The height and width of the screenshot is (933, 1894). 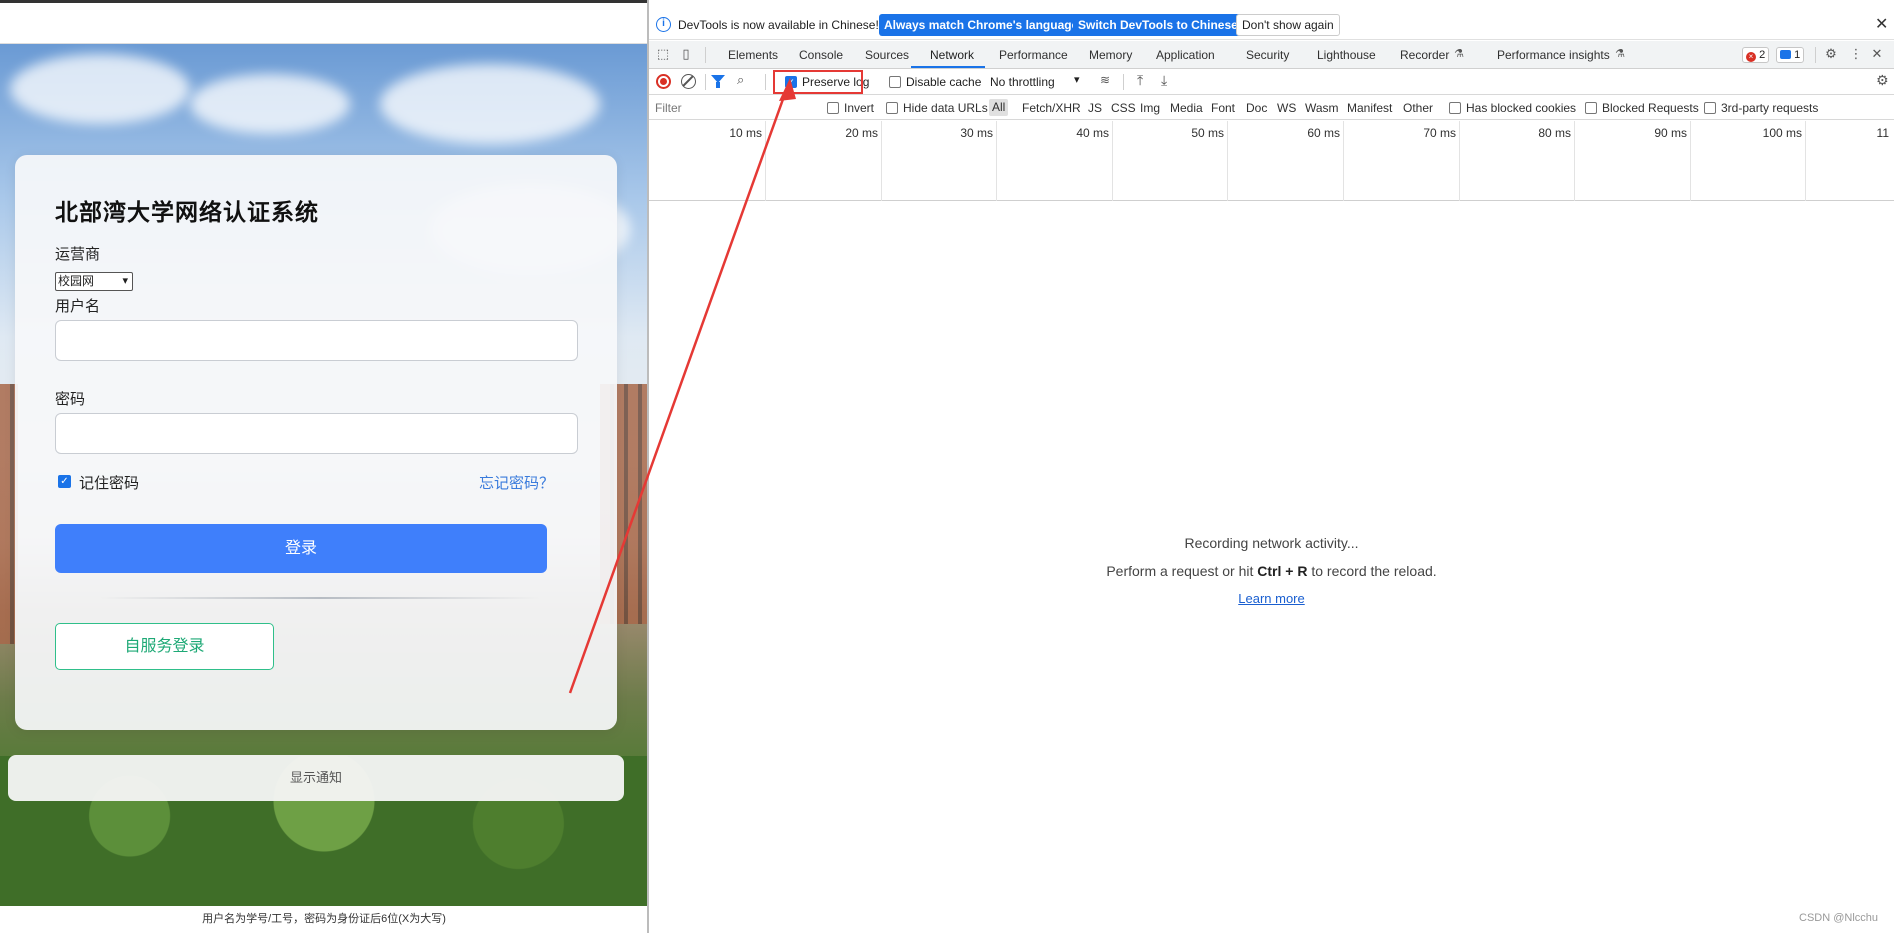 I want to click on import-har-icon: ⤒, so click(x=1140, y=80).